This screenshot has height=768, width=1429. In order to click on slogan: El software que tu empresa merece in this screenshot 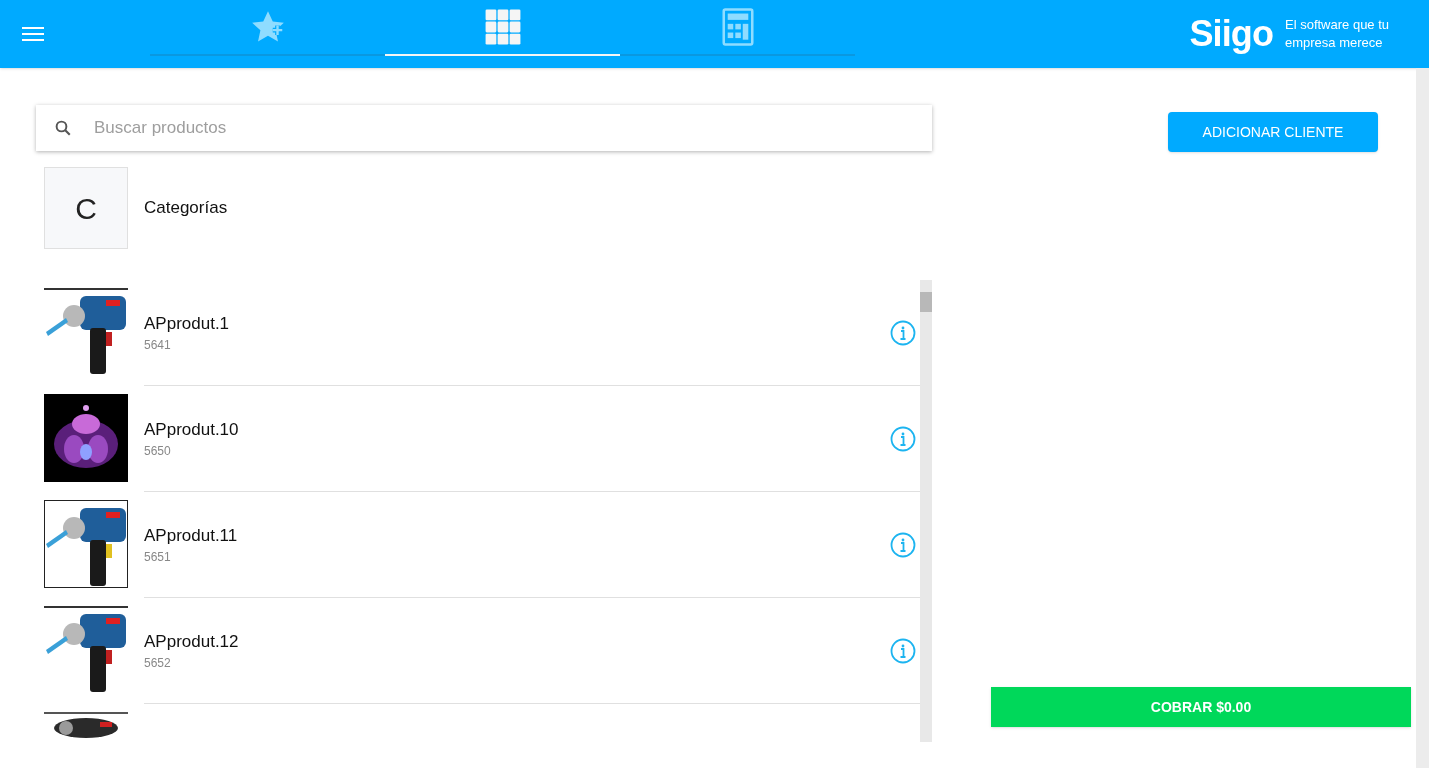, I will do `click(1338, 34)`.